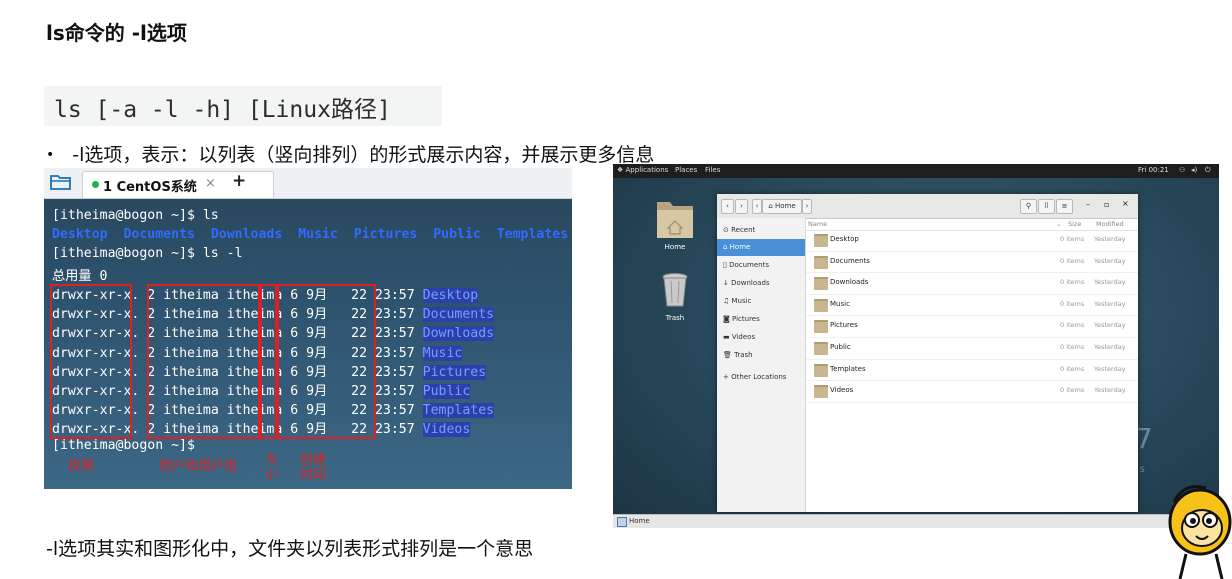 This screenshot has width=1232, height=579. I want to click on search-icon: ⚲, so click(1028, 206).